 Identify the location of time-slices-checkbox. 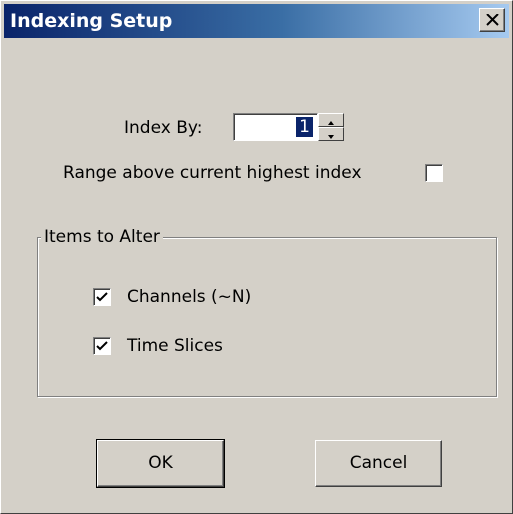
(102, 346).